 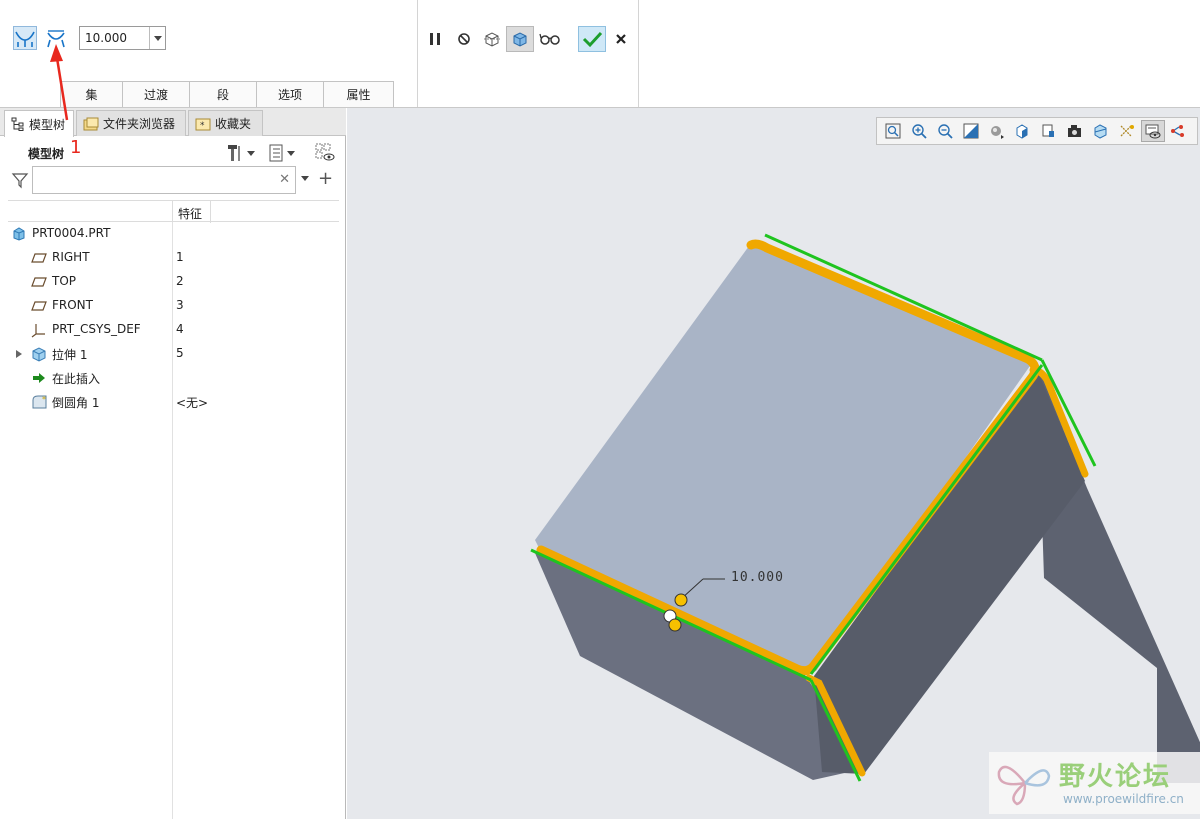 What do you see at coordinates (170, 378) in the screenshot?
I see `tree-row-insert-here: 在此插入` at bounding box center [170, 378].